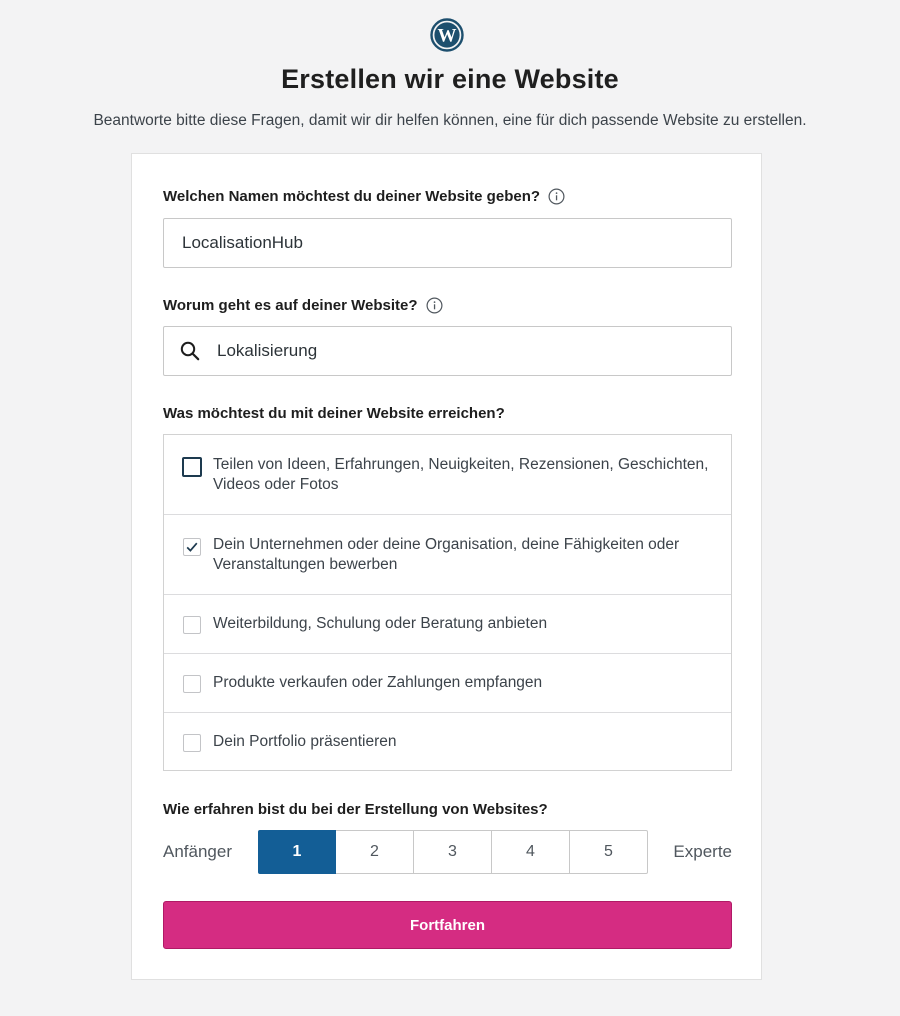 This screenshot has width=900, height=1016. I want to click on svg-text: W, so click(447, 36).